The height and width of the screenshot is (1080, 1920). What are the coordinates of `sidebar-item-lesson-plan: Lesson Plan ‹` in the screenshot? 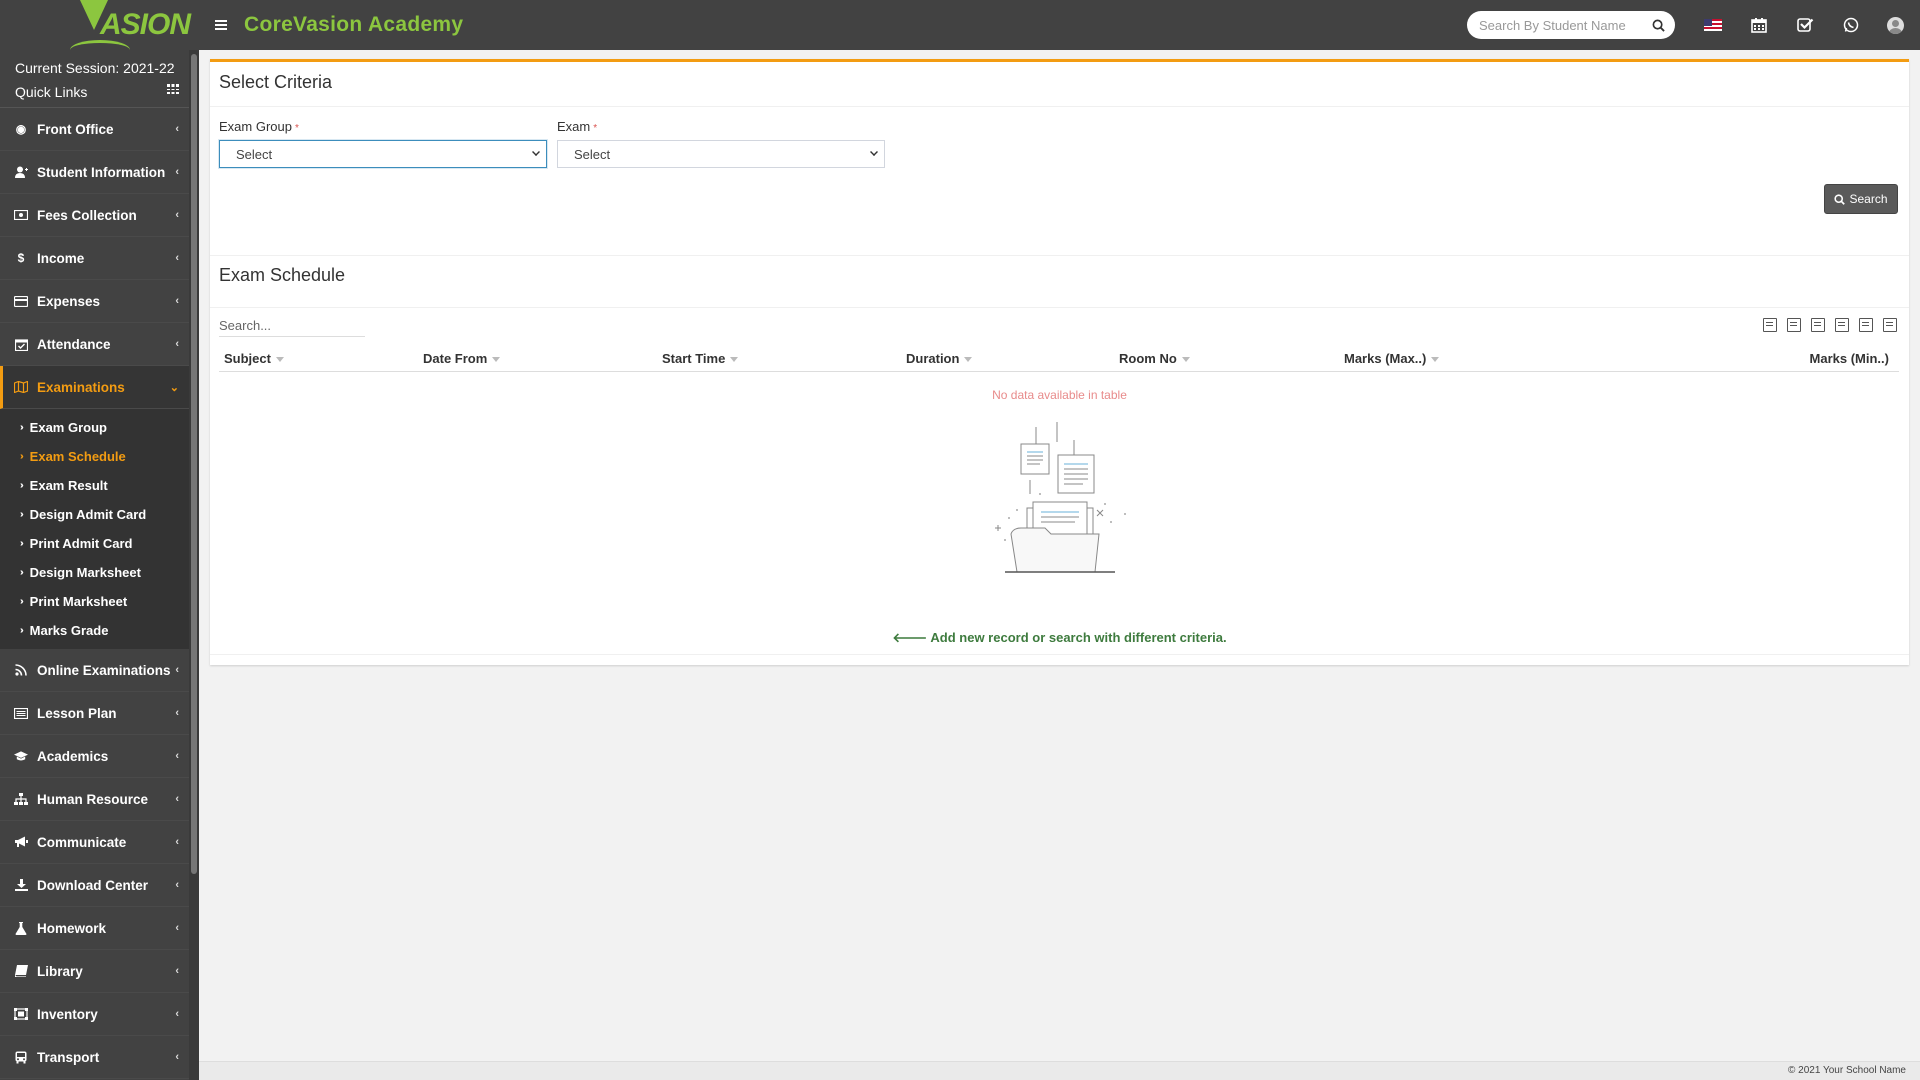 It's located at (94, 713).